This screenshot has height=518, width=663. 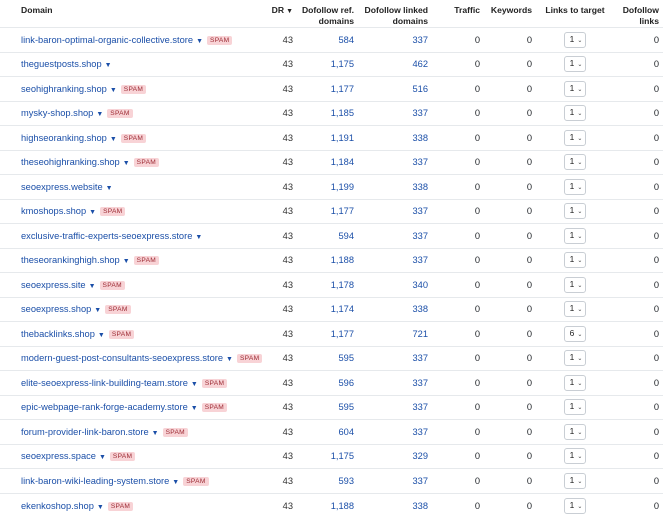 I want to click on domain-link: ekenkoshop.shop, so click(x=57, y=506).